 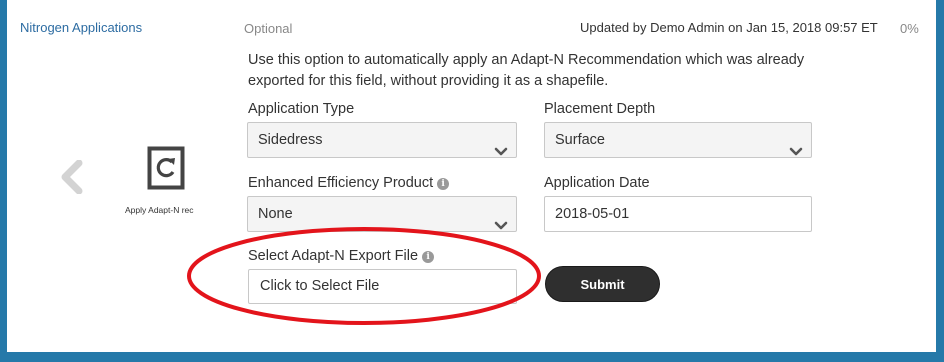 I want to click on chevron-left-icon, so click(x=72, y=179).